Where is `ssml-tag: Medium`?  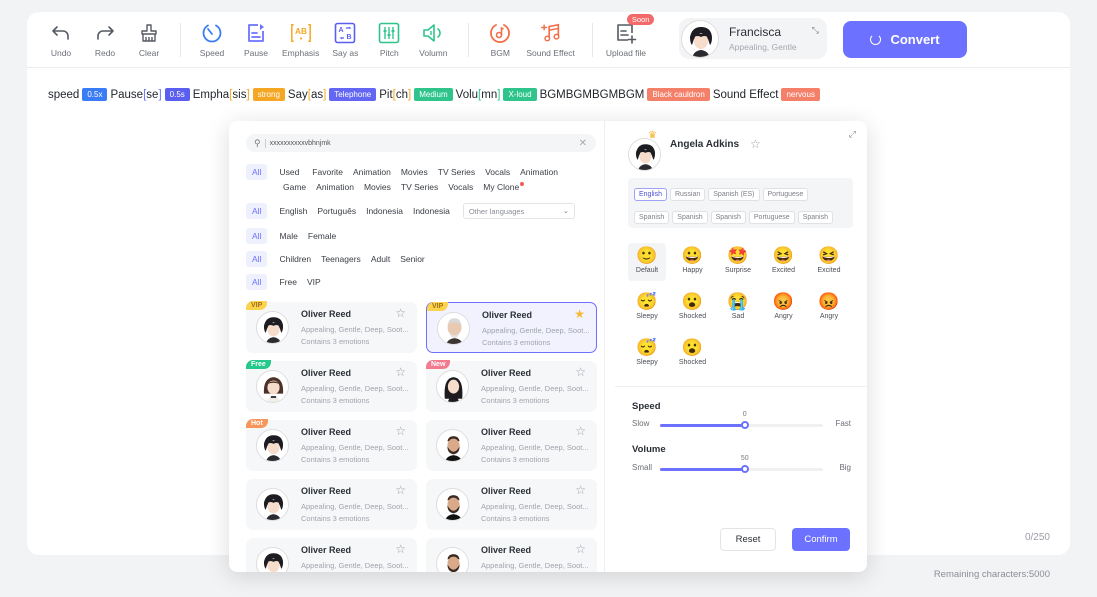 ssml-tag: Medium is located at coordinates (433, 94).